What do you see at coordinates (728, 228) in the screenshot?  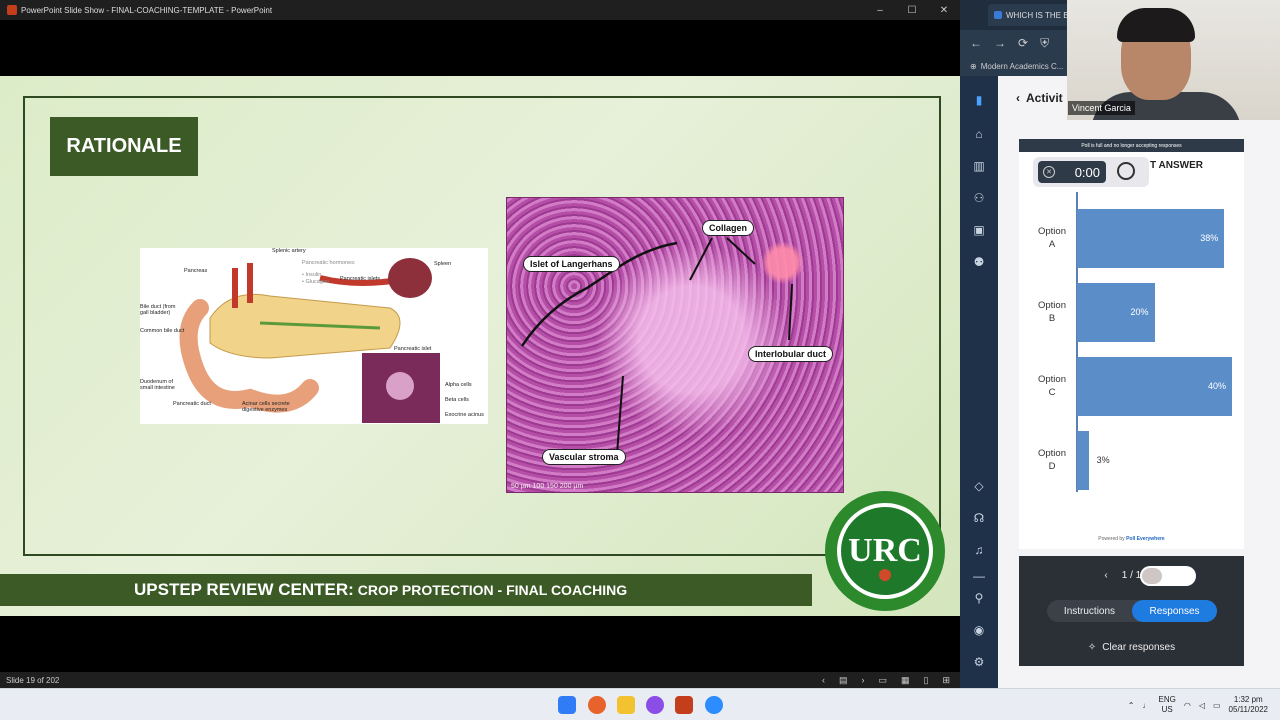 I see `callout-collagen: Collagen` at bounding box center [728, 228].